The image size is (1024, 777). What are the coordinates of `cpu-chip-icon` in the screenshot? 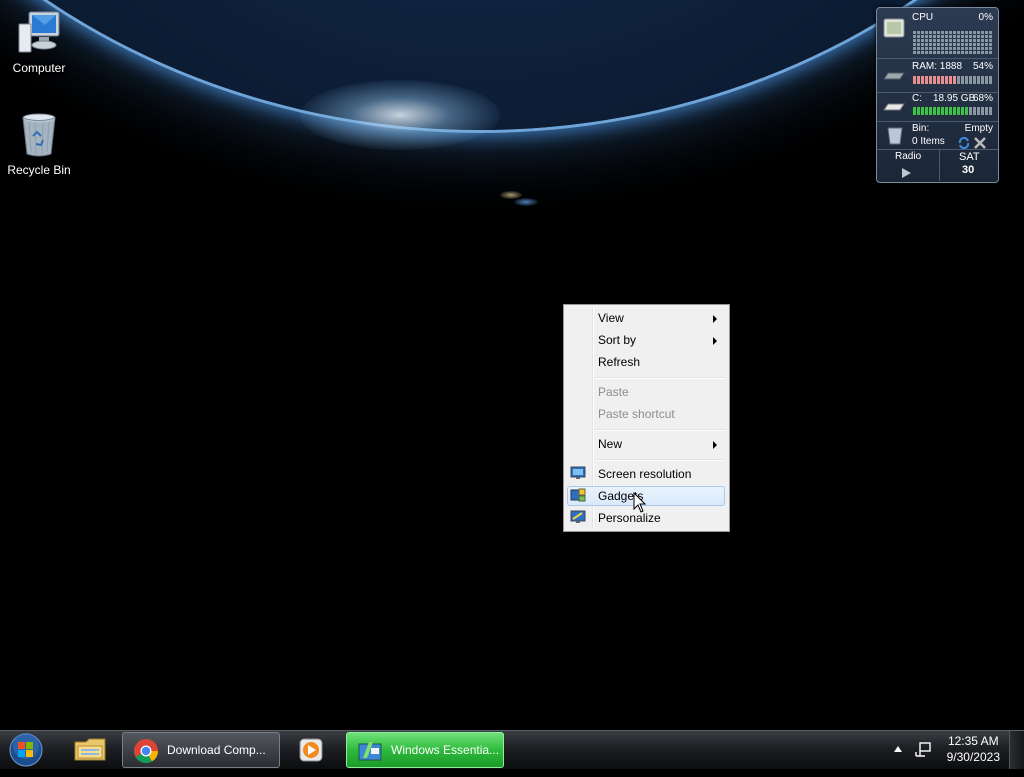 It's located at (894, 29).